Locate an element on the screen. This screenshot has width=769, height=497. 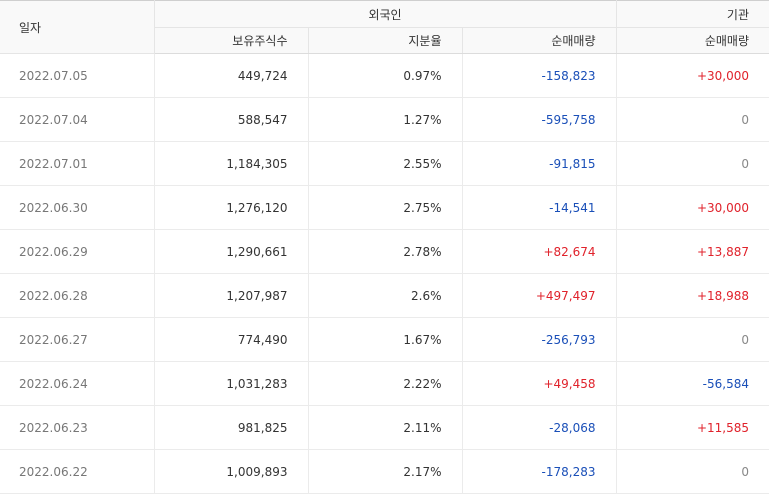
ratio-cell: 2.17% is located at coordinates (385, 471).